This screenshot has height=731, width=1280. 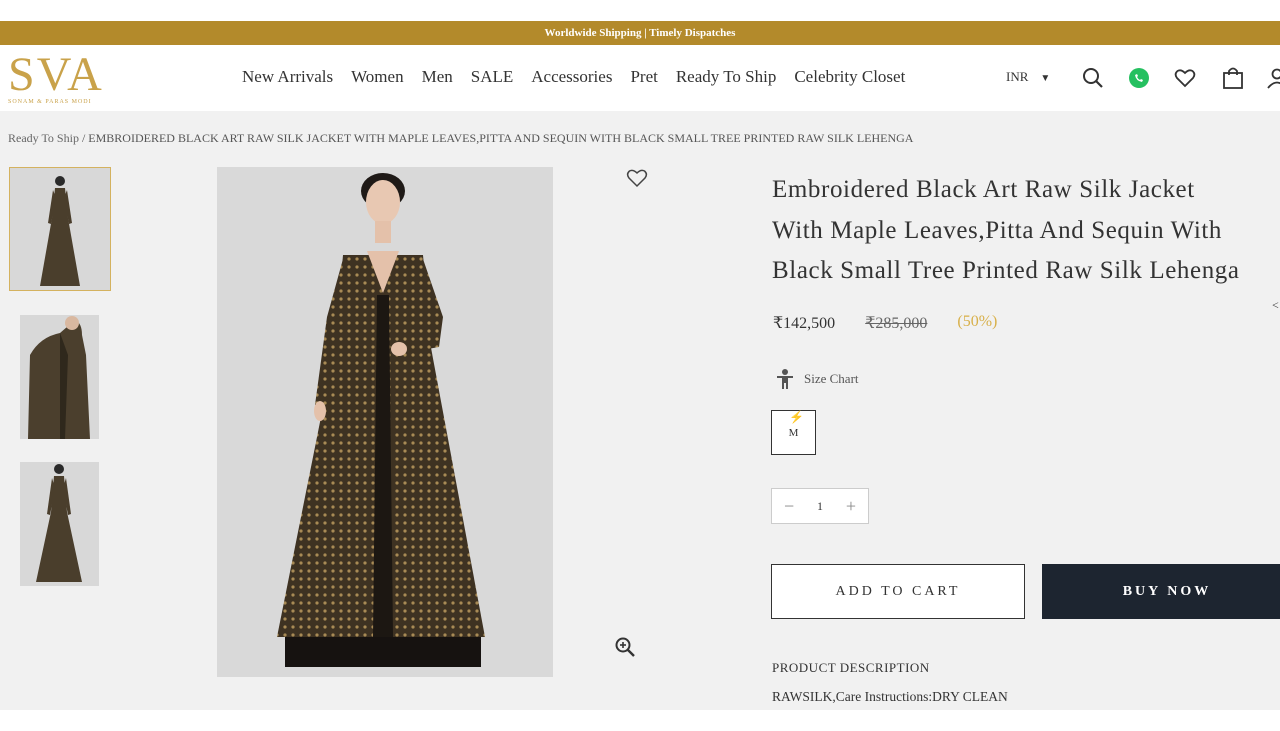 I want to click on price-block: ₹142,500 ₹285,000 (50%), so click(x=885, y=323).